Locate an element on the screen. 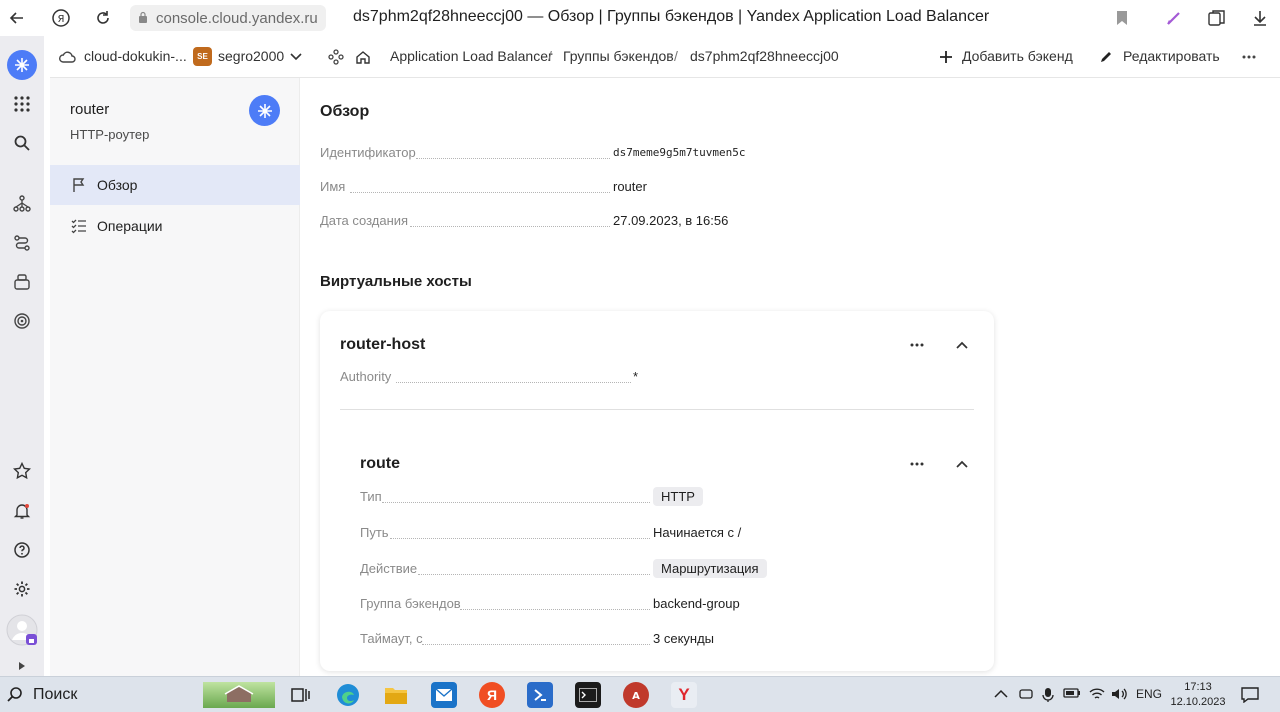 The width and height of the screenshot is (1280, 712). wifi-icon is located at coordinates (1097, 695).